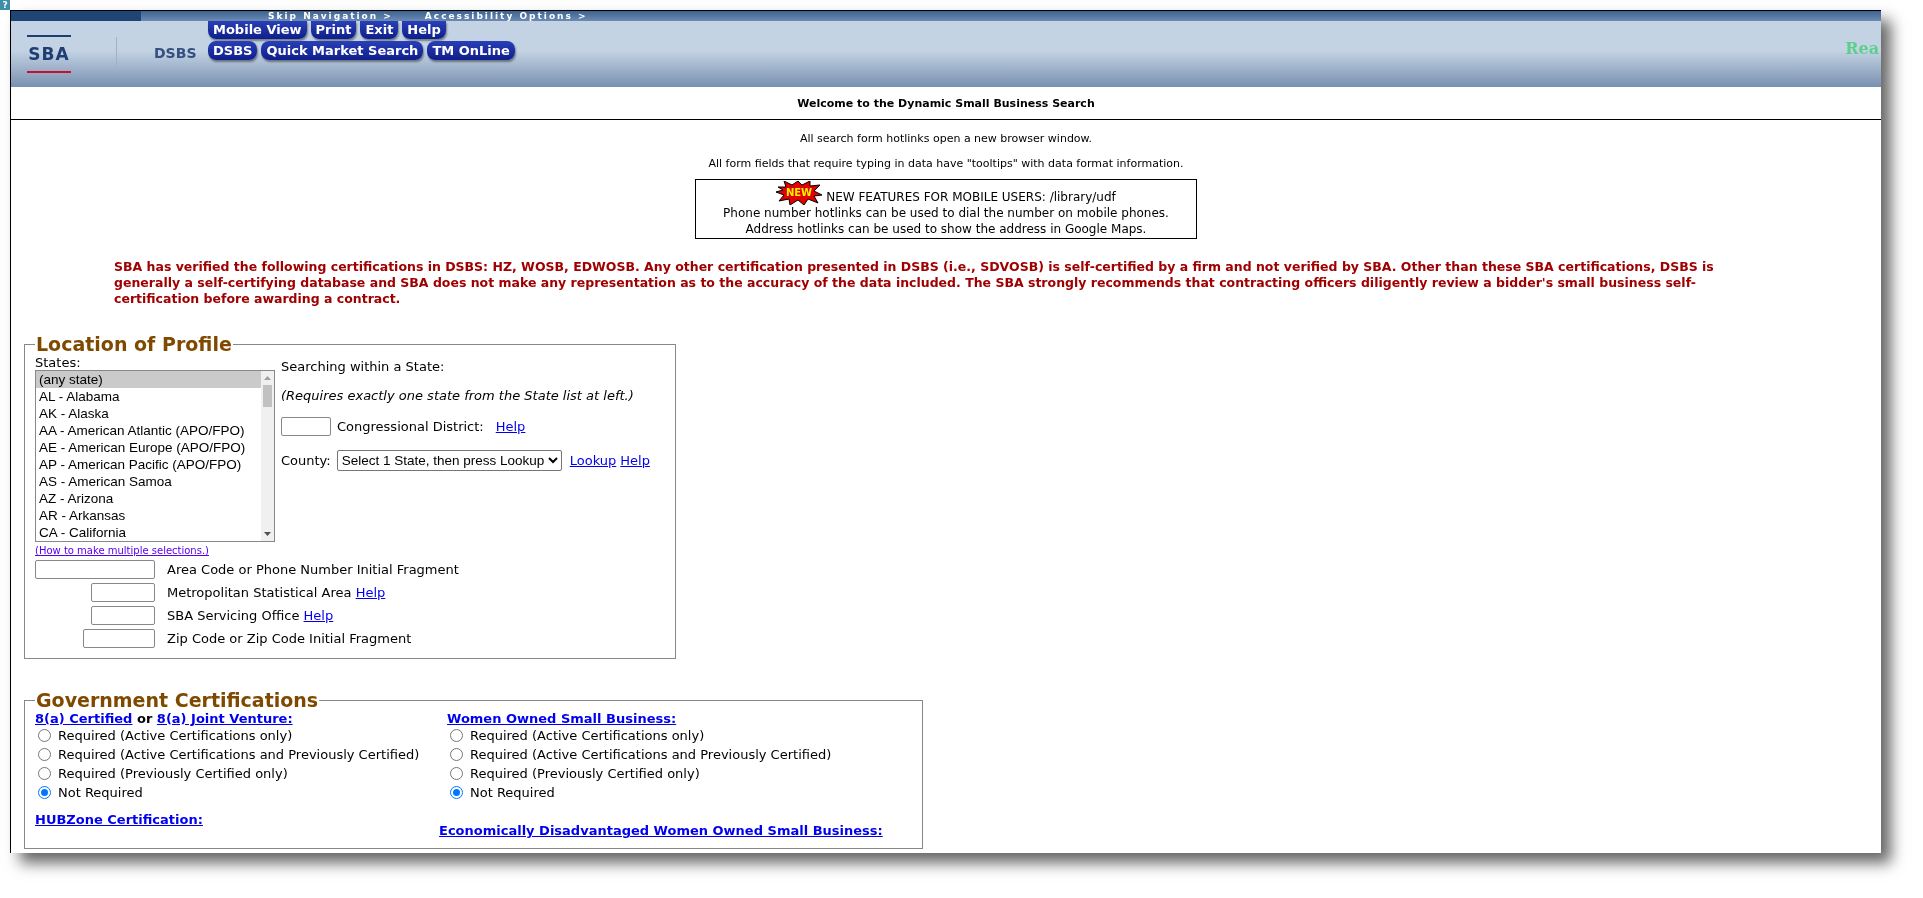  What do you see at coordinates (134, 344) in the screenshot?
I see `section-title: Location of Profile` at bounding box center [134, 344].